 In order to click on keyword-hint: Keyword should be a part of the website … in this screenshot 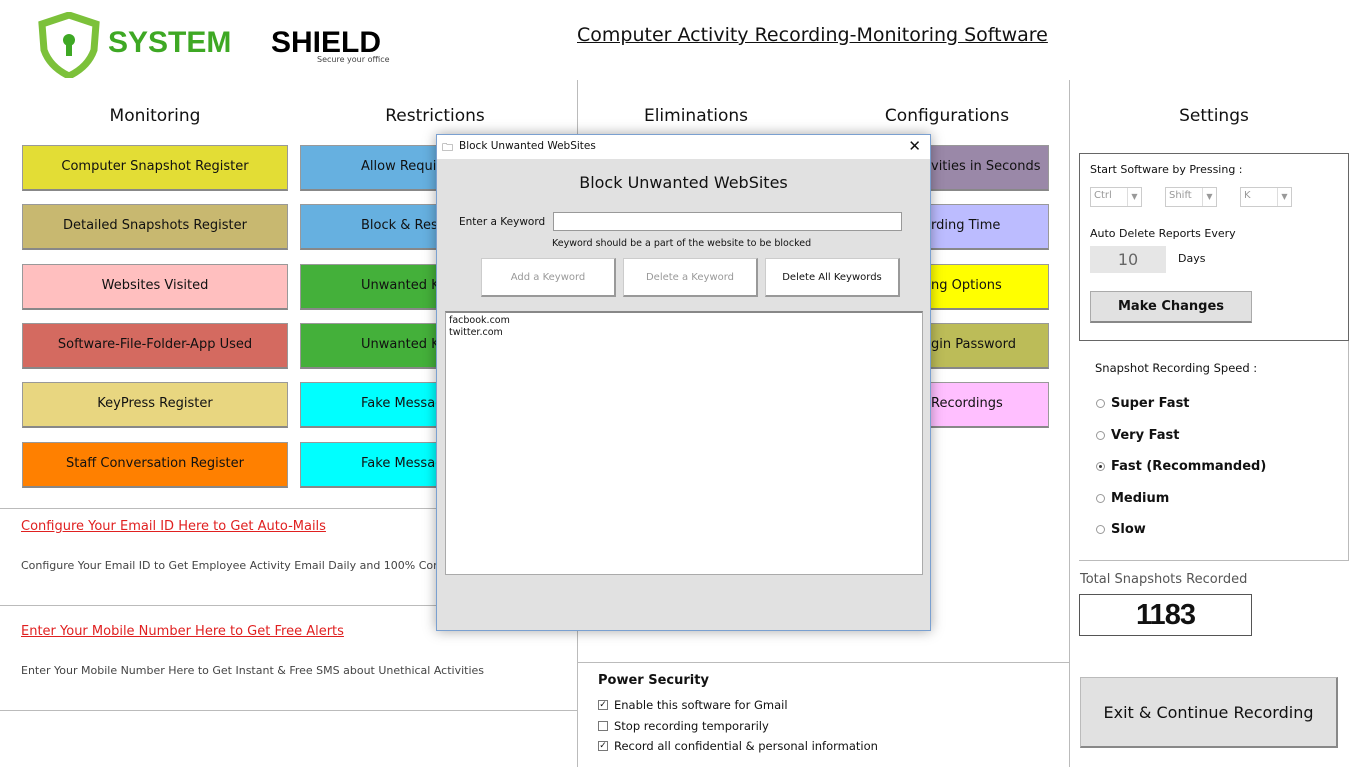, I will do `click(682, 243)`.